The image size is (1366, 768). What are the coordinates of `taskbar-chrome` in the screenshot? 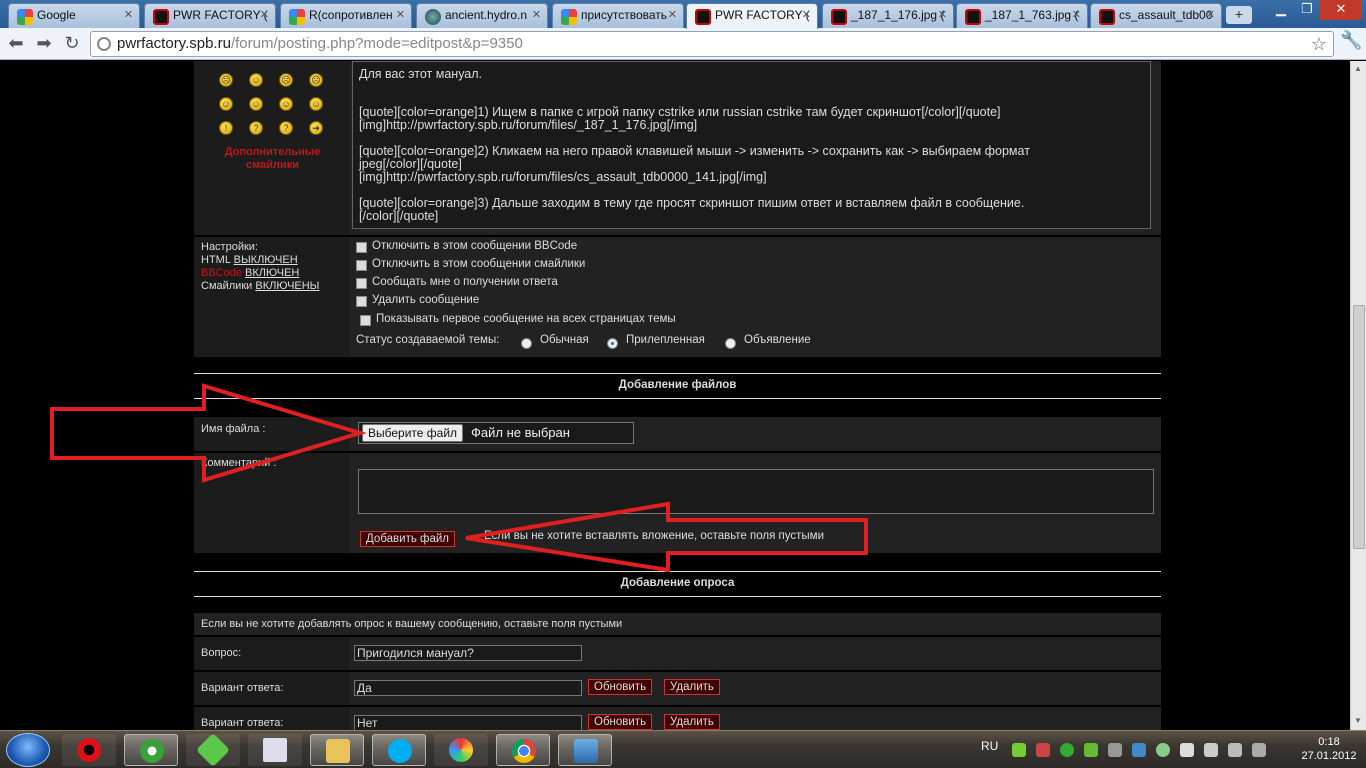 It's located at (523, 750).